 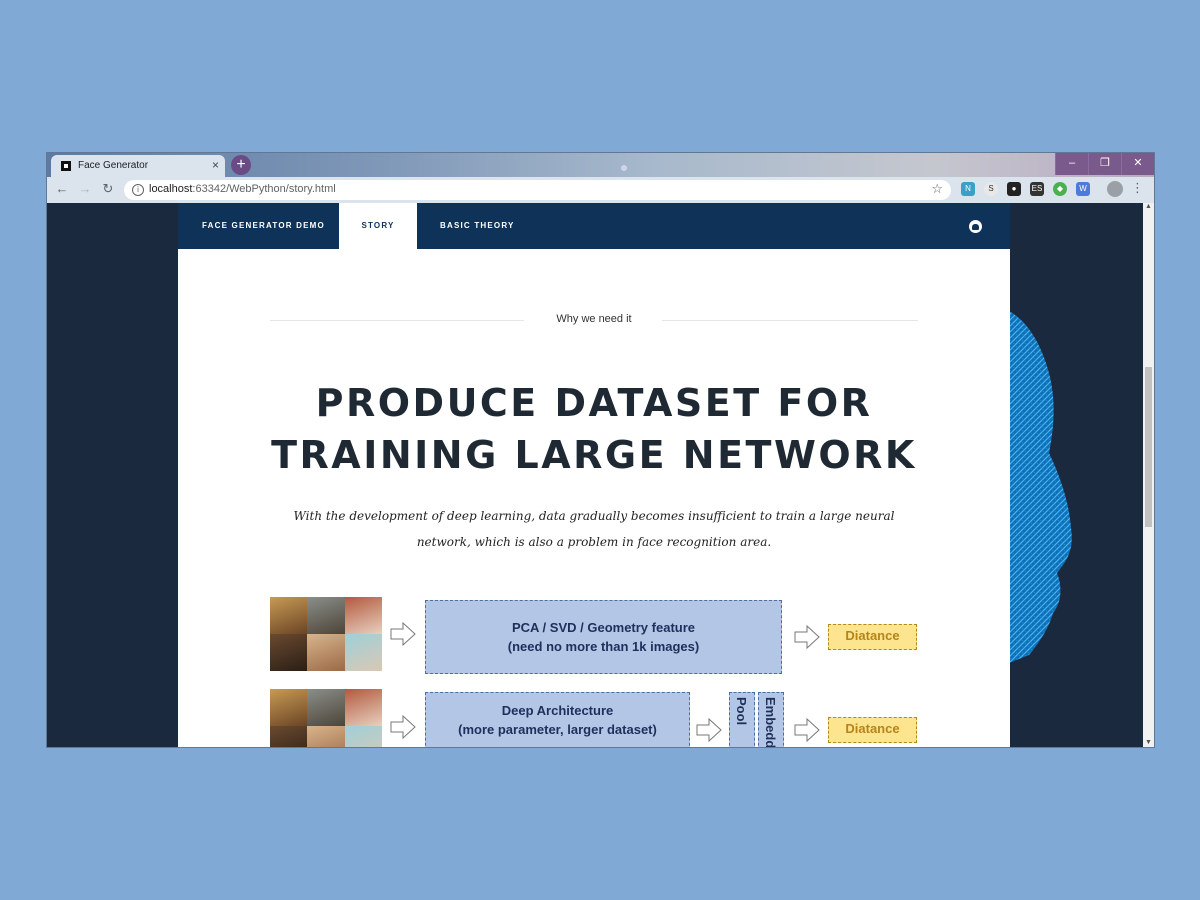 What do you see at coordinates (1137, 188) in the screenshot?
I see `browser-menu-icon: ⋮` at bounding box center [1137, 188].